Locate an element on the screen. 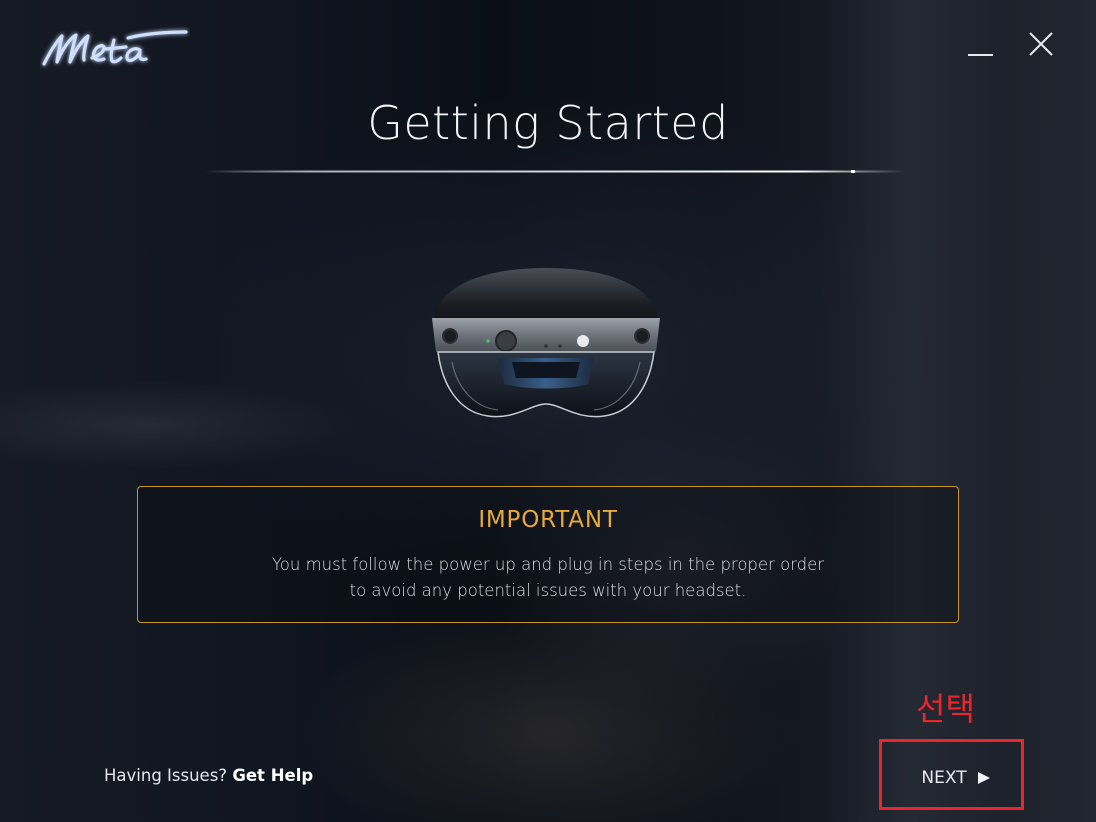 Image resolution: width=1096 pixels, height=822 pixels. help-text: Having Issues? Get Help is located at coordinates (208, 775).